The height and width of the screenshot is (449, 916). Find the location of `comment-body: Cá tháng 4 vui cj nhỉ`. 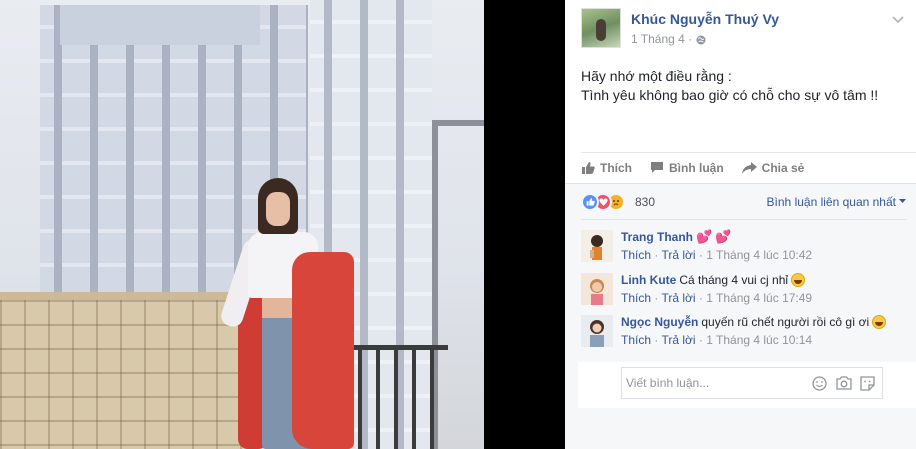

comment-body: Cá tháng 4 vui cj nhỉ is located at coordinates (734, 280).